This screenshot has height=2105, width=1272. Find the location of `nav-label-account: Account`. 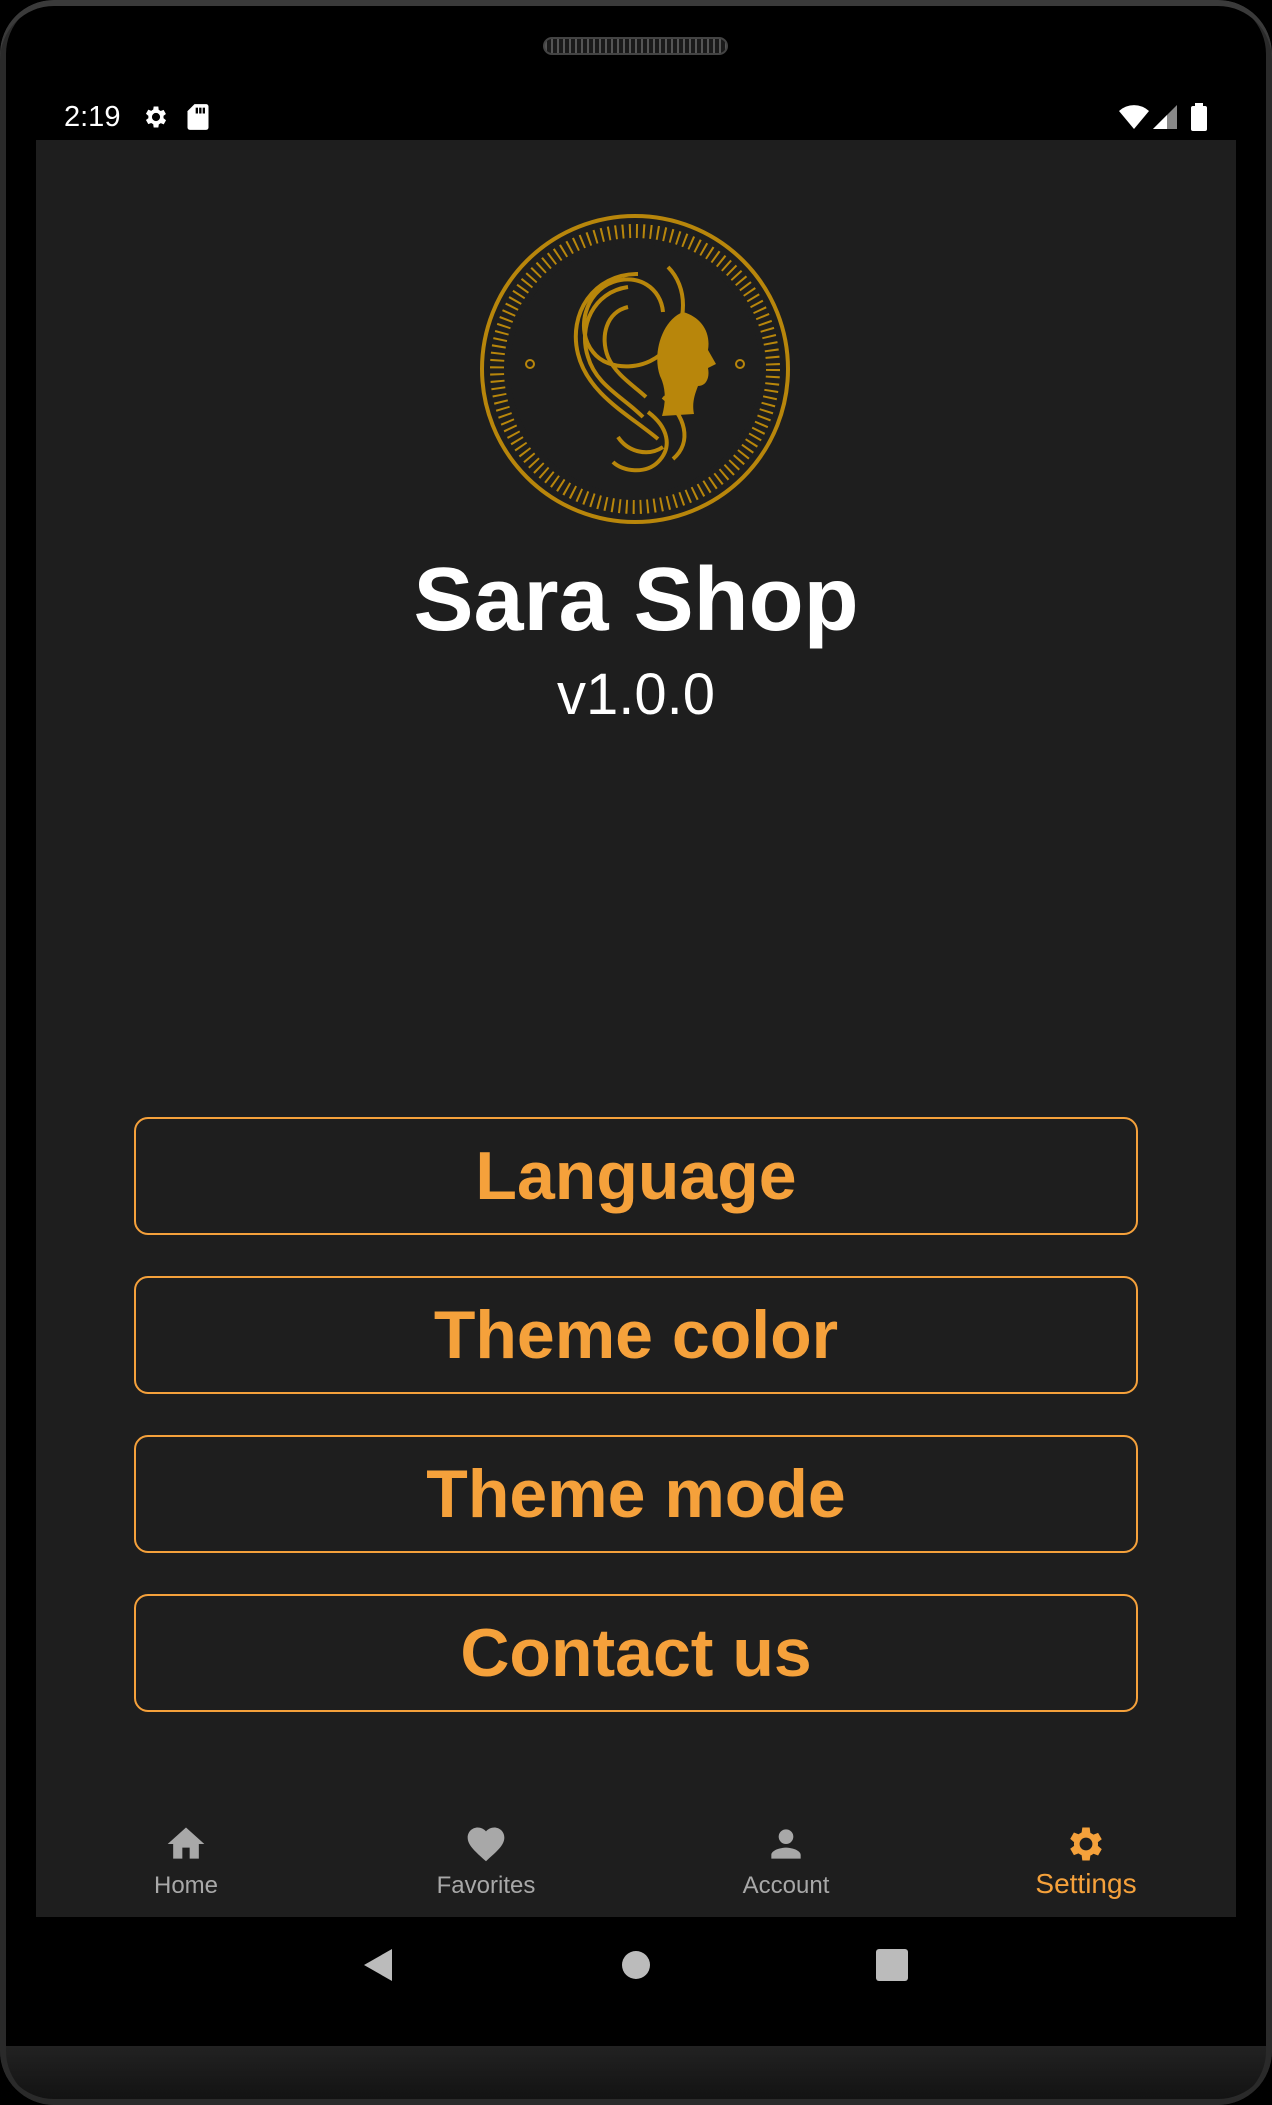

nav-label-account: Account is located at coordinates (786, 1885).